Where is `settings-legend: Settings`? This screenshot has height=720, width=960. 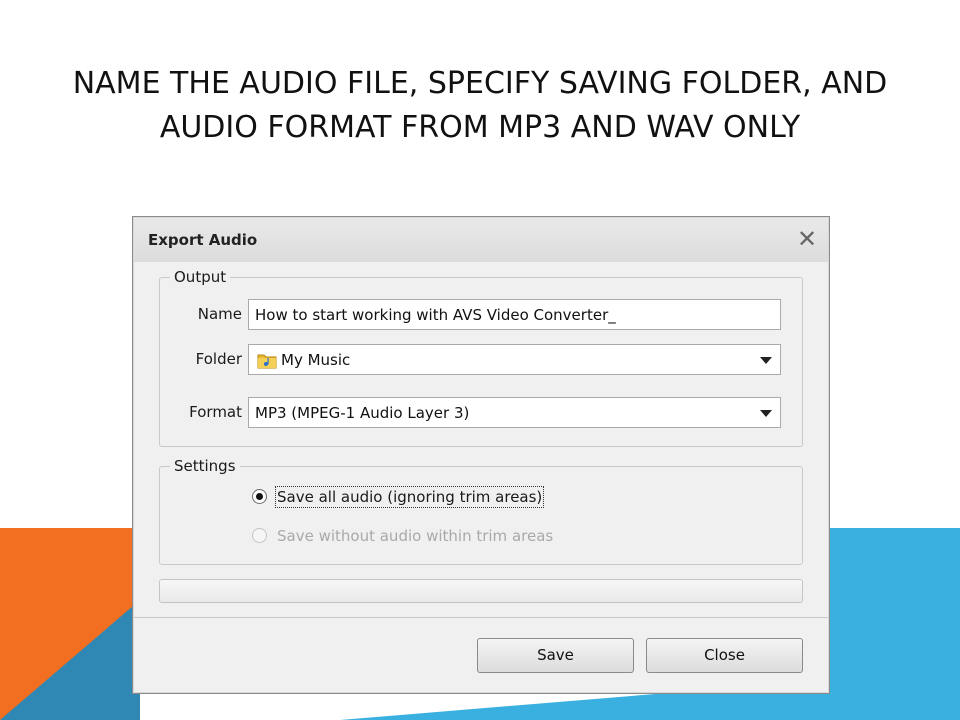
settings-legend: Settings is located at coordinates (205, 466).